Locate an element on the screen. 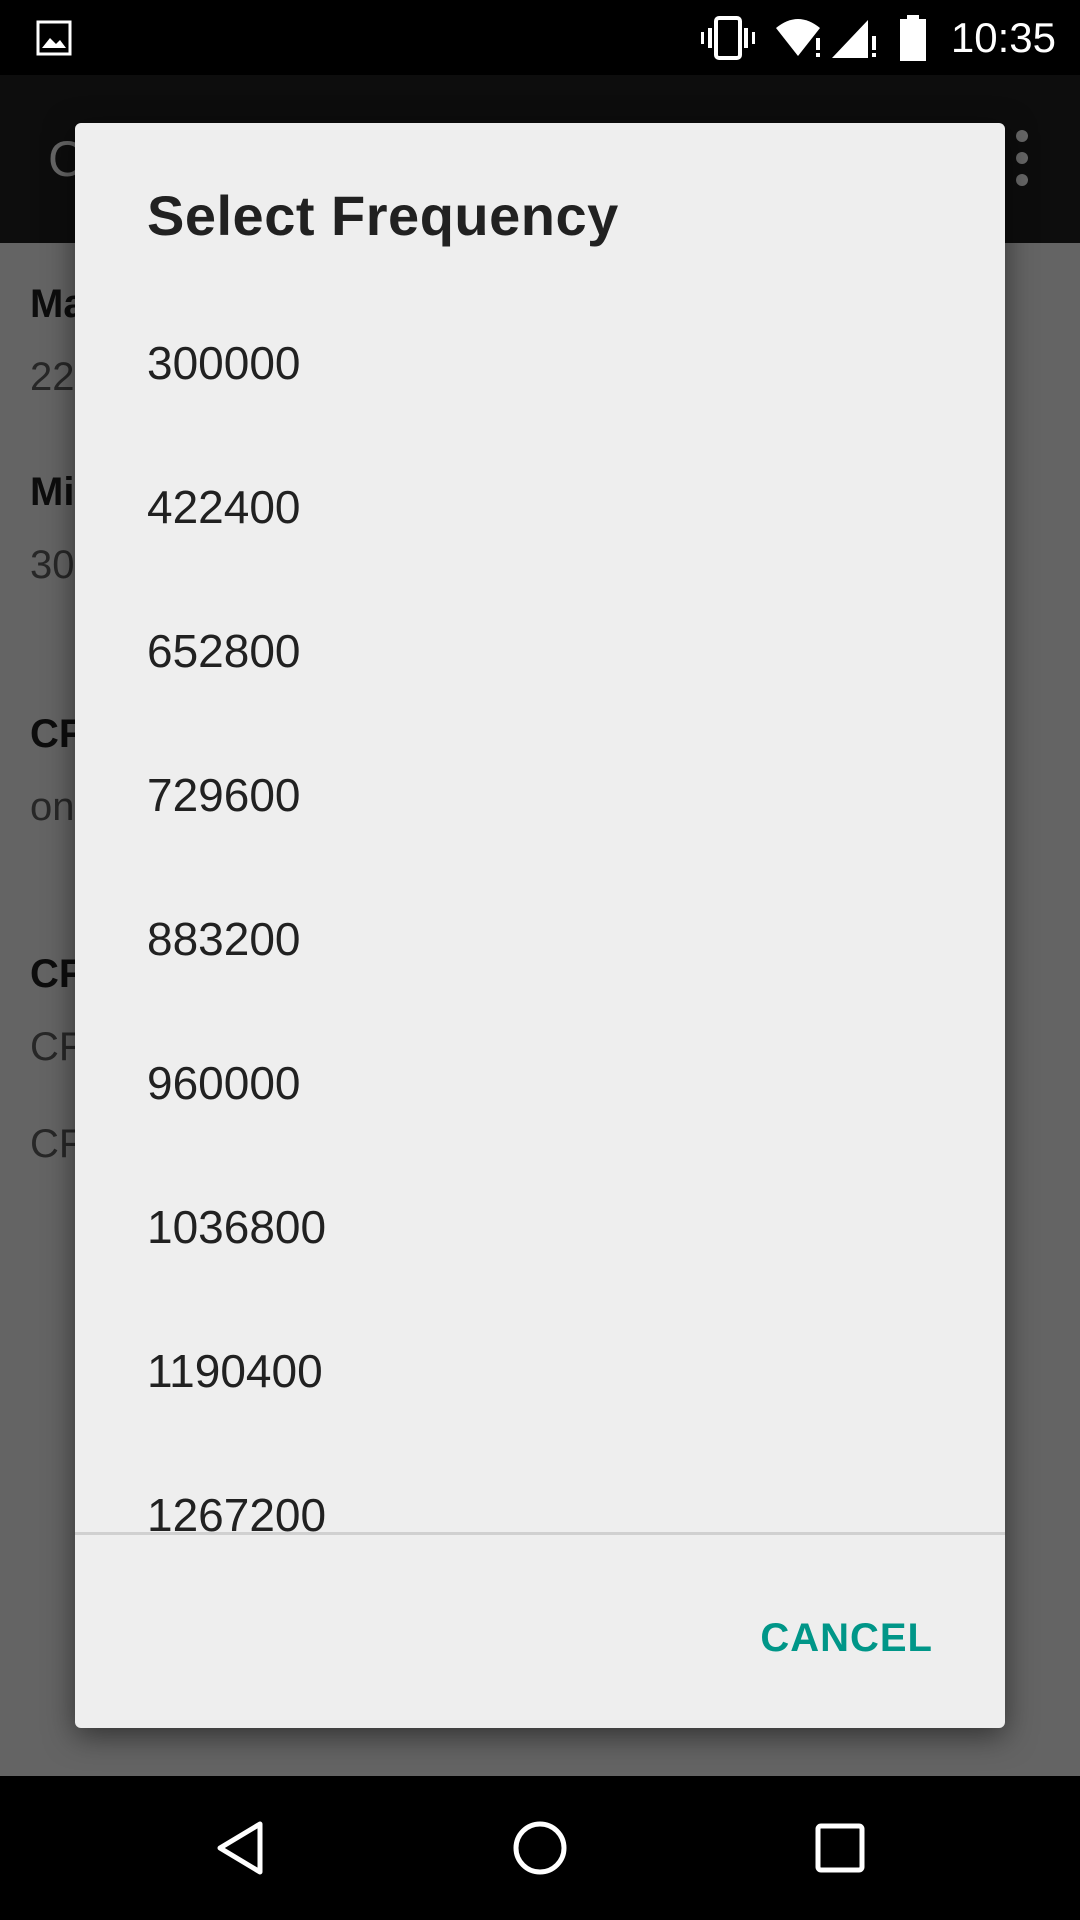  frequency-option: 1267200 is located at coordinates (540, 1515).